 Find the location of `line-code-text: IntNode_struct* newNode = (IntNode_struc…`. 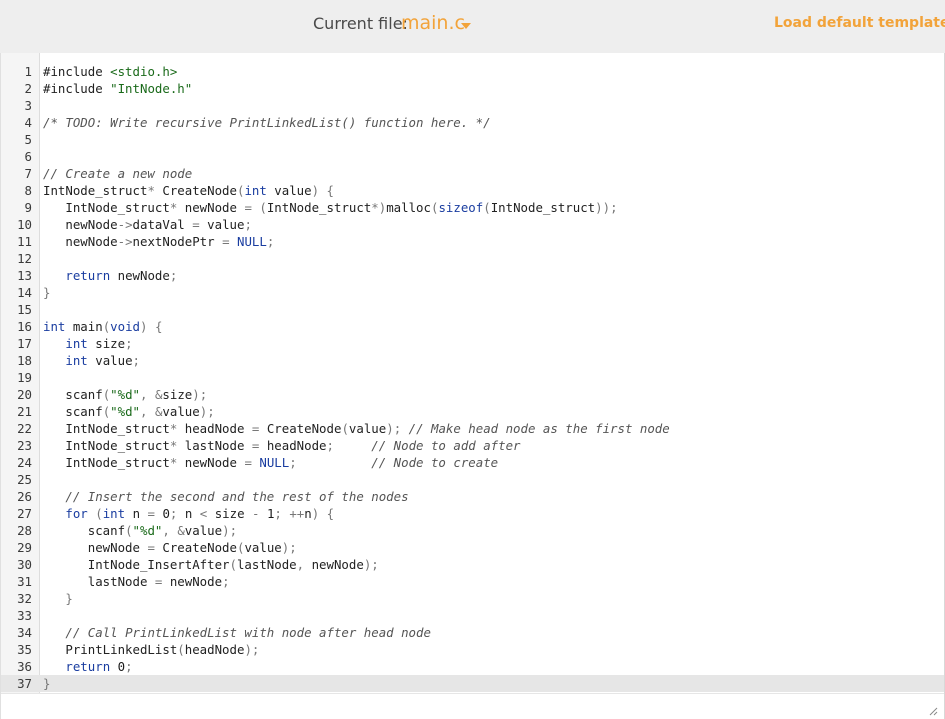

line-code-text: IntNode_struct* newNode = (IntNode_struc… is located at coordinates (330, 207).